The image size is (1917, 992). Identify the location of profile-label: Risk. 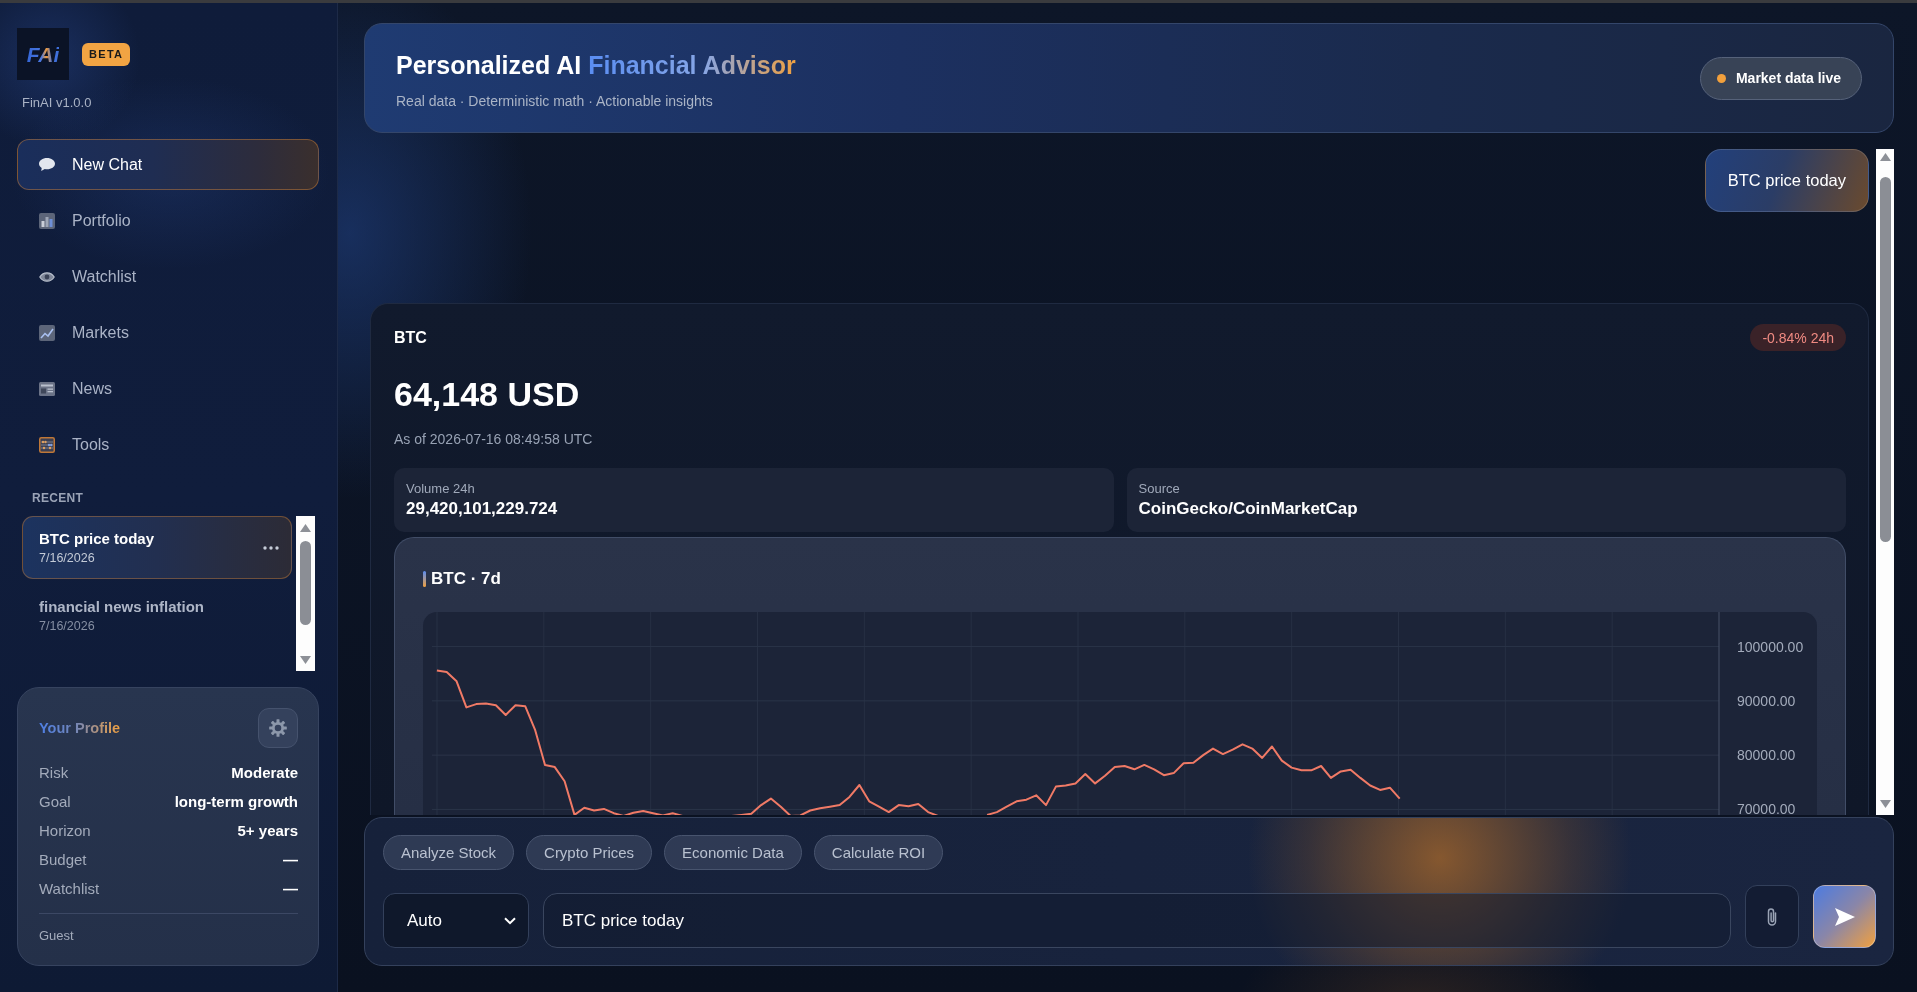
(54, 772).